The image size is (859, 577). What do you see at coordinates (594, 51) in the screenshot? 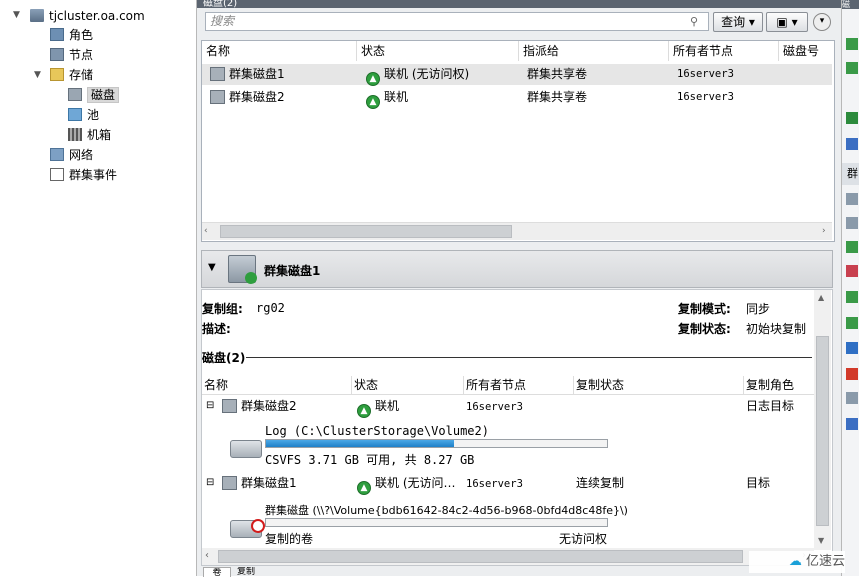
I see `column-header-assigned: 指派给` at bounding box center [594, 51].